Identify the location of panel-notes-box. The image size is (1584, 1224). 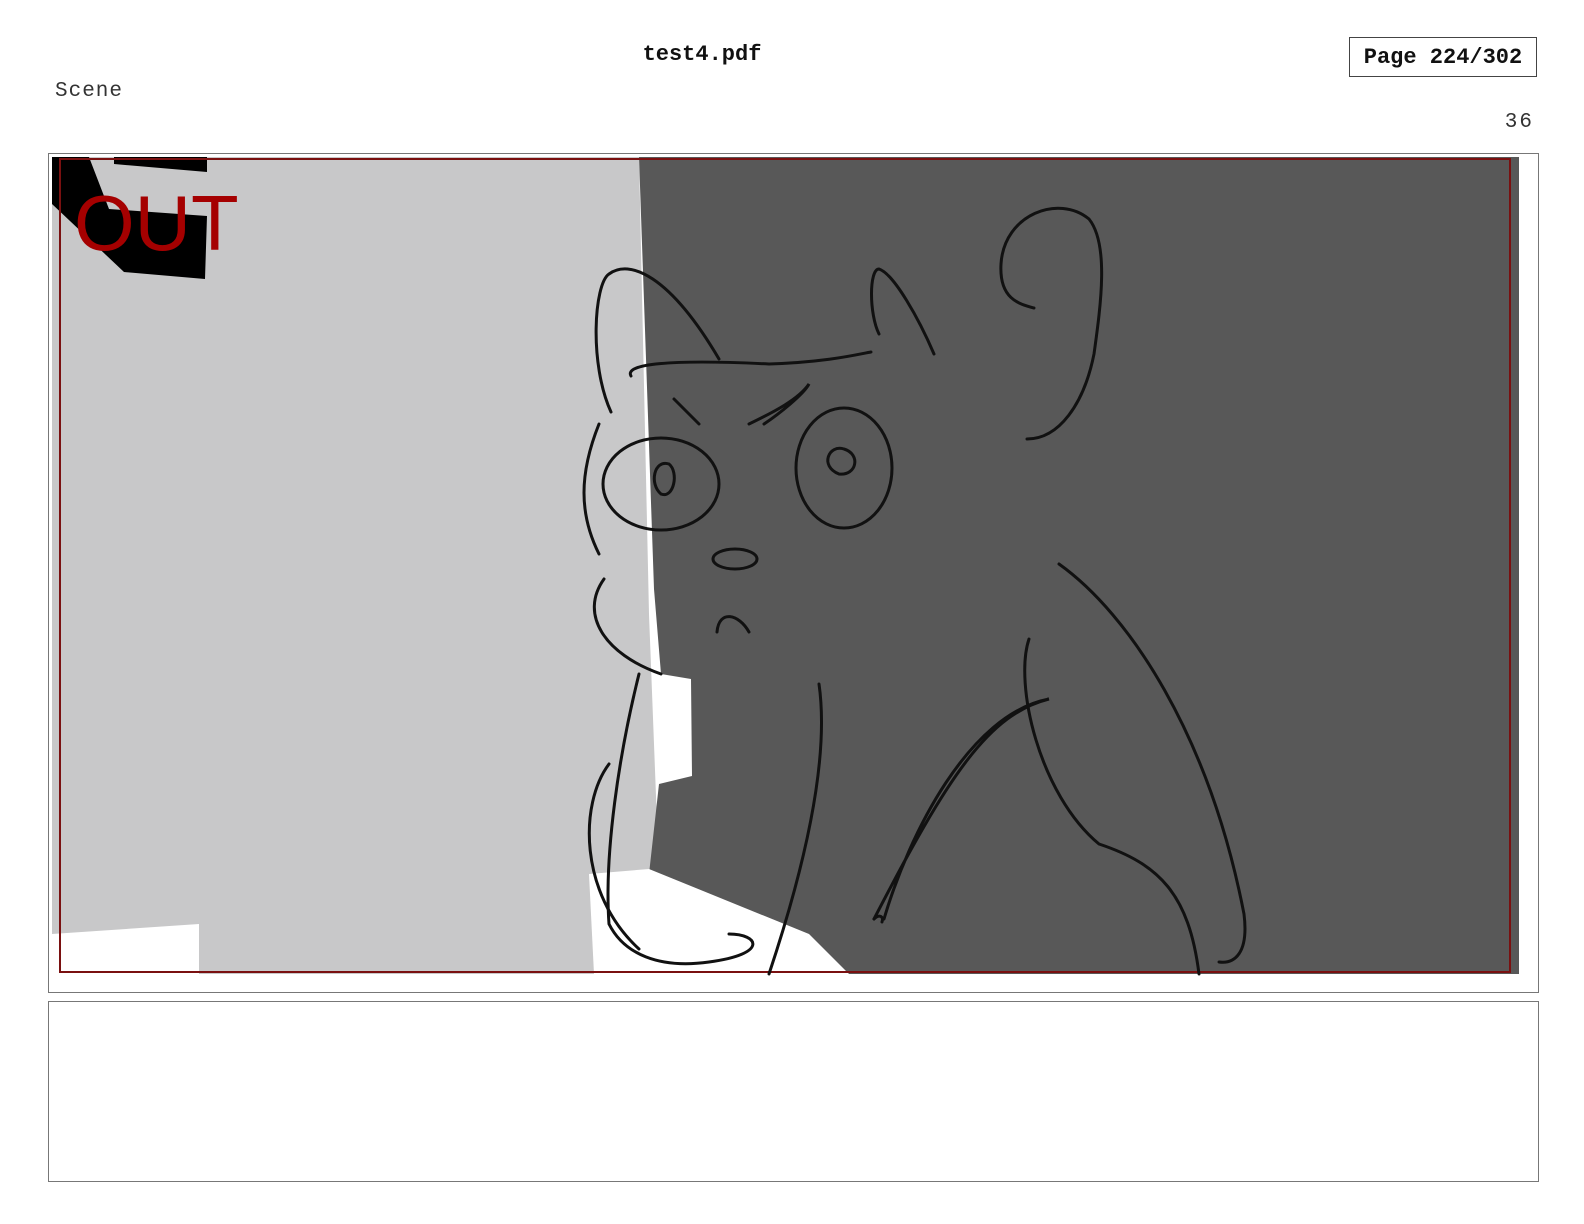
(793, 1091).